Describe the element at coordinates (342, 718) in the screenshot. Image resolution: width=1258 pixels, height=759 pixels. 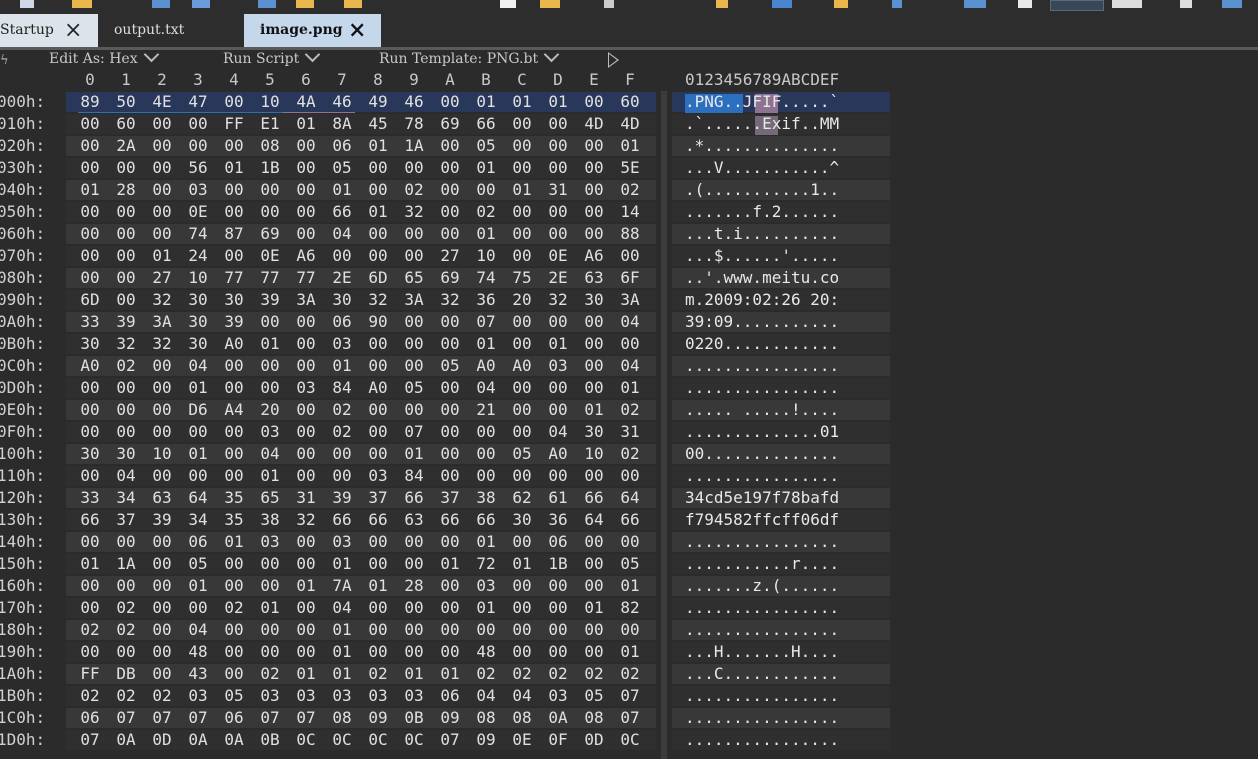
I see `hex-byte: 08` at that location.